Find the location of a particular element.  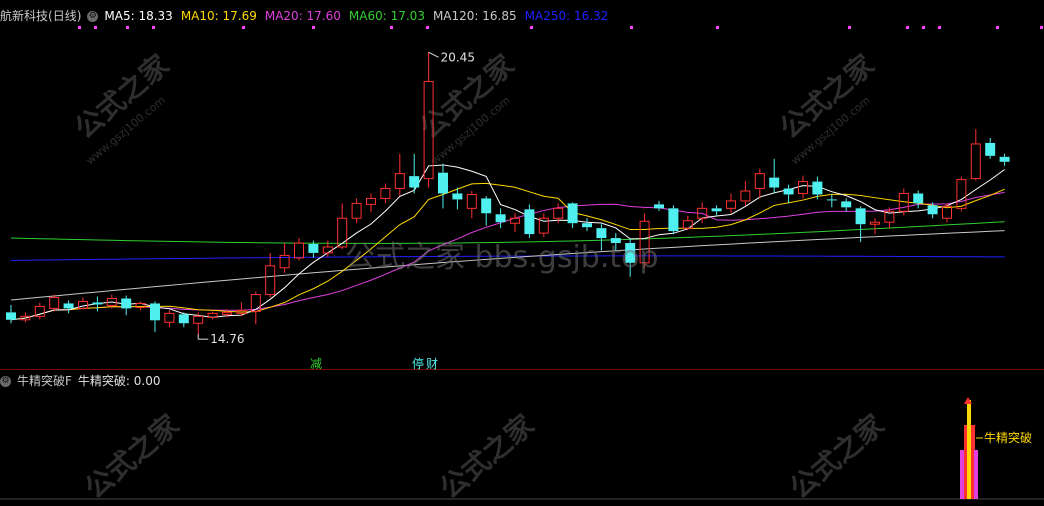

settings-icon: ⚙ is located at coordinates (93, 16).